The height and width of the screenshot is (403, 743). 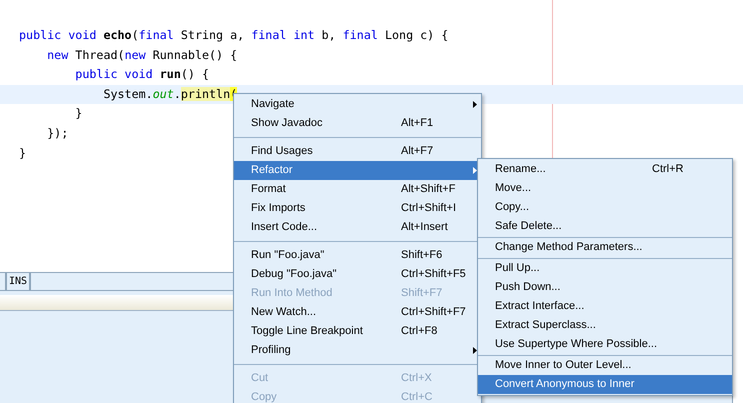 What do you see at coordinates (357, 274) in the screenshot?
I see `menu-item: Debug "Foo.java" Ctrl+Shift+F5` at bounding box center [357, 274].